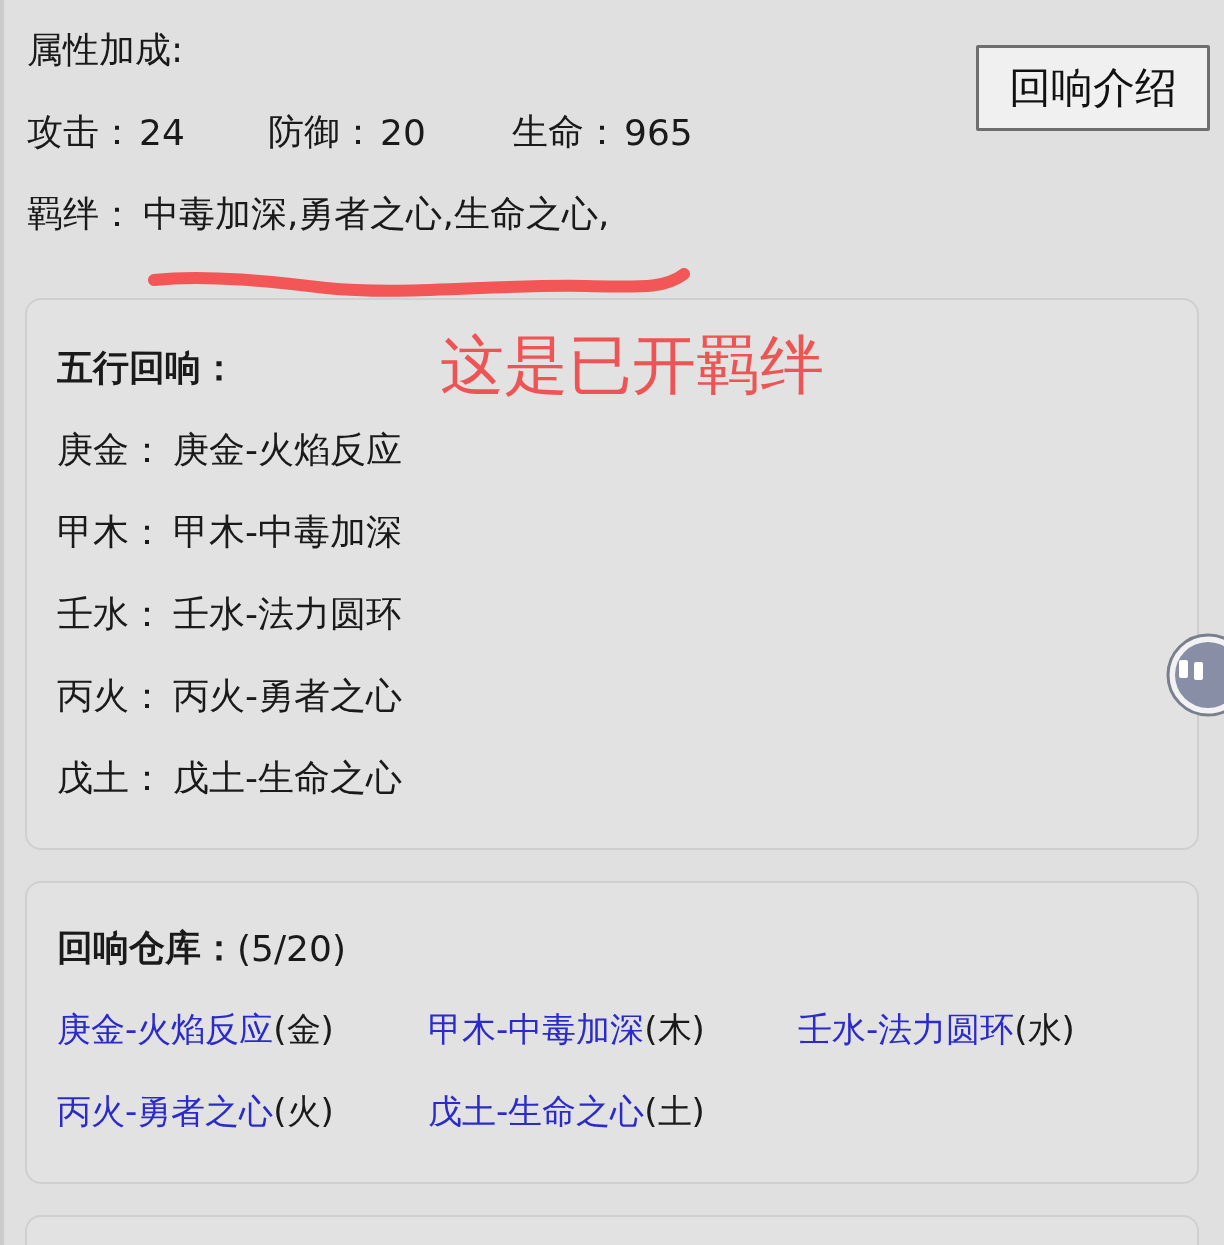 This screenshot has height=1245, width=1224. Describe the element at coordinates (566, 1030) in the screenshot. I see `echo-link: 甲木-中毒加深(木)` at that location.